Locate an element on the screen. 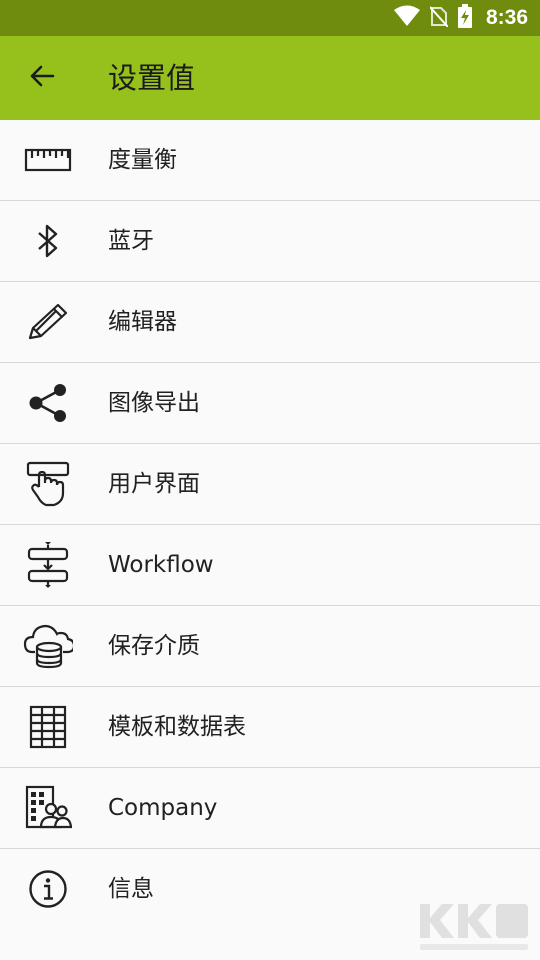  settings-item-storage-media: 保存介质 is located at coordinates (270, 646).